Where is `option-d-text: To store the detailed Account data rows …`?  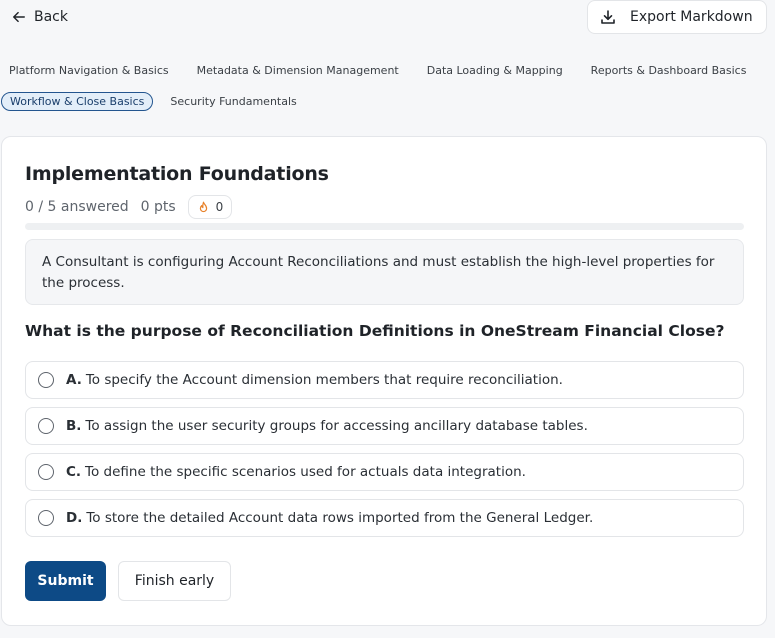
option-d-text: To store the detailed Account data rows … is located at coordinates (340, 518).